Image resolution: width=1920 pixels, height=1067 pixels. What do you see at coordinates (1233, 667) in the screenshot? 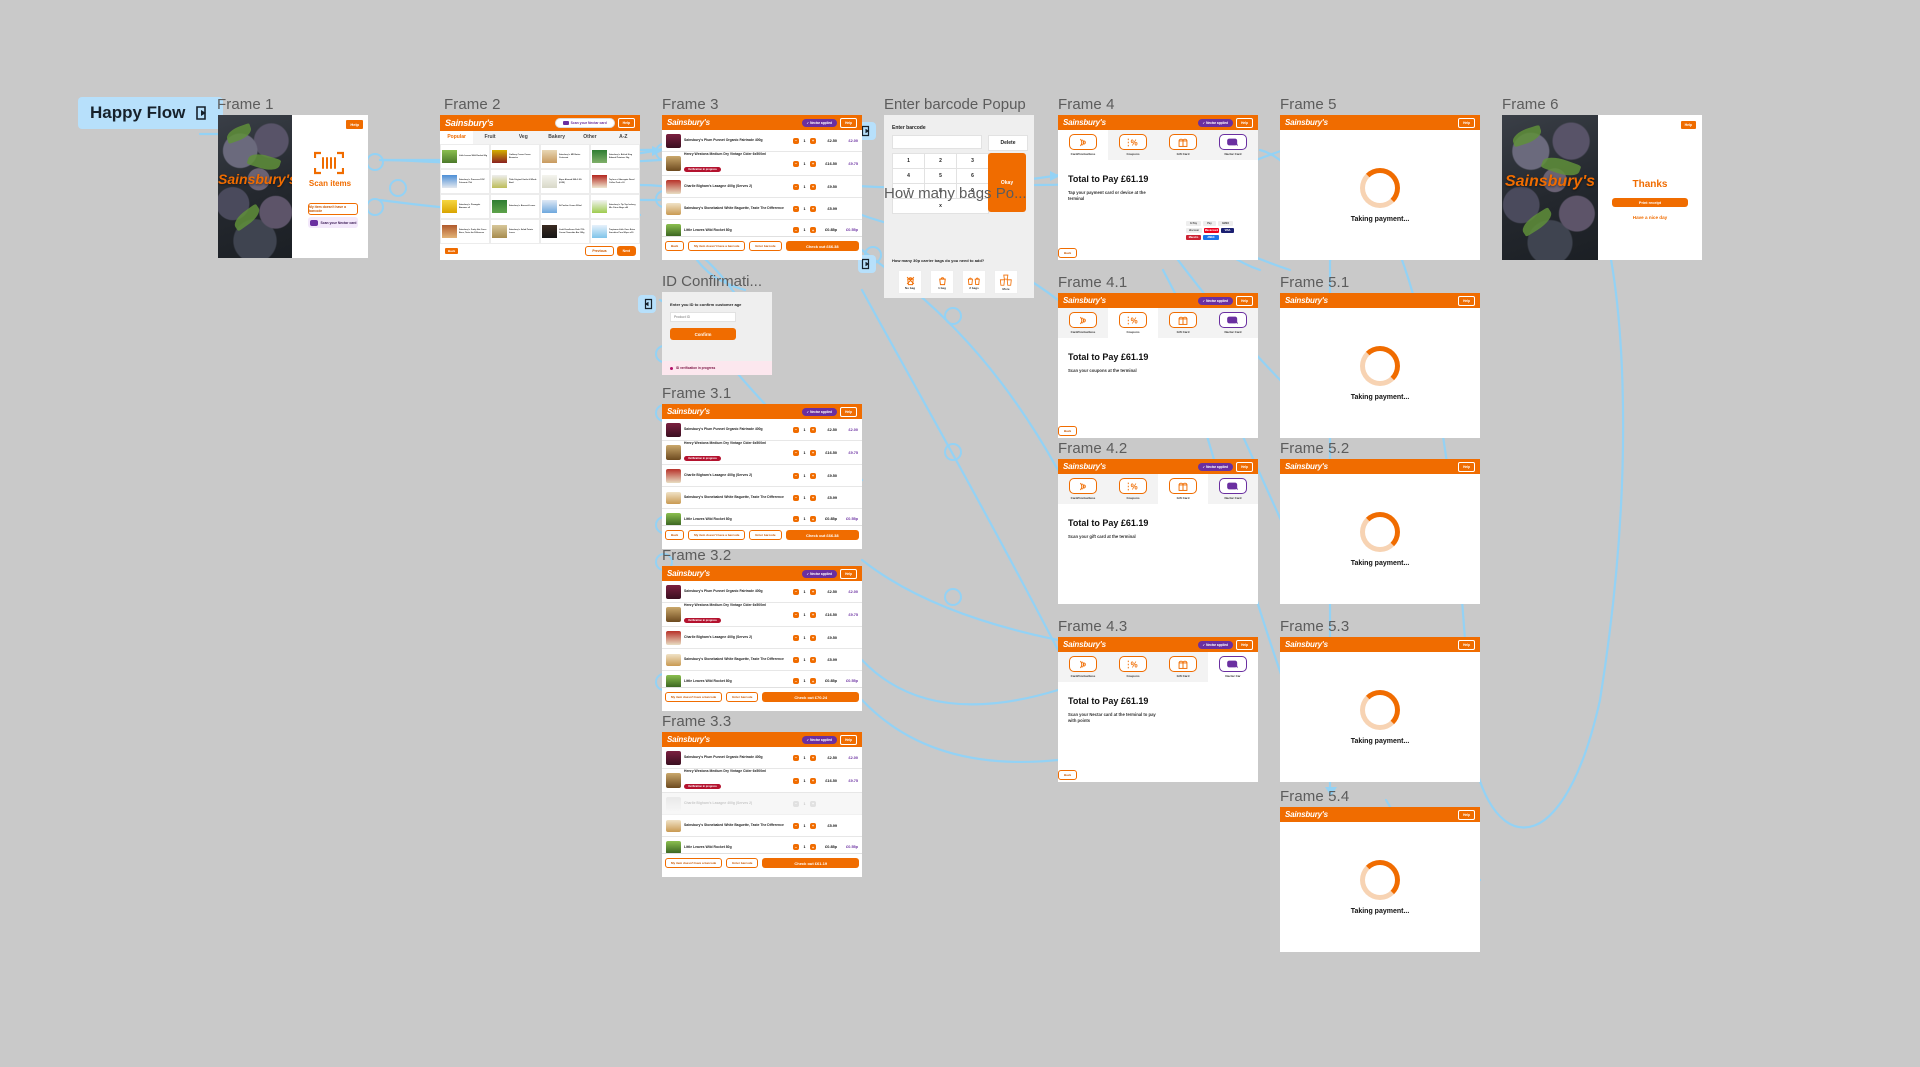
I see `payment-option-nectar: Nectar Car` at bounding box center [1233, 667].